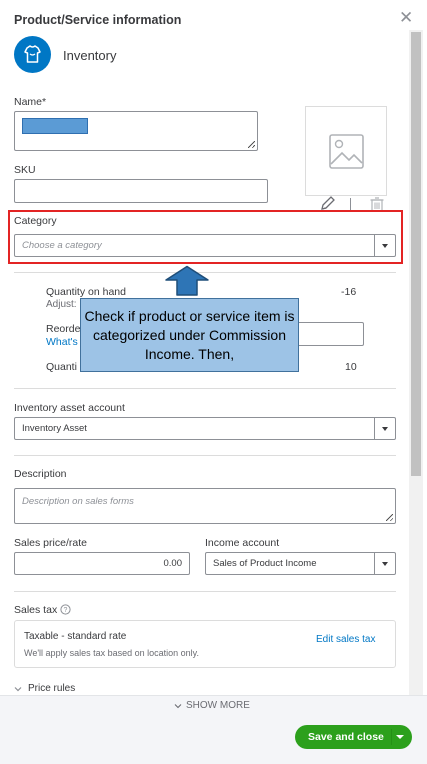  I want to click on edit-sales-tax-link: Edit sales tax, so click(345, 639).